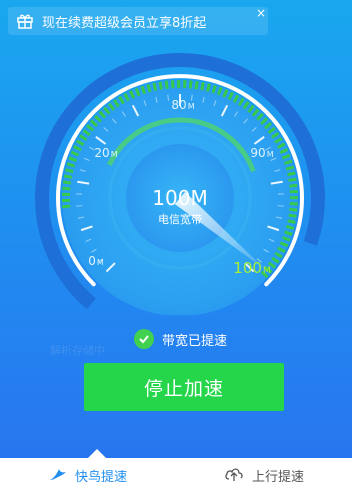 The width and height of the screenshot is (352, 493). I want to click on ghost-text: 解析存储中, so click(77, 350).